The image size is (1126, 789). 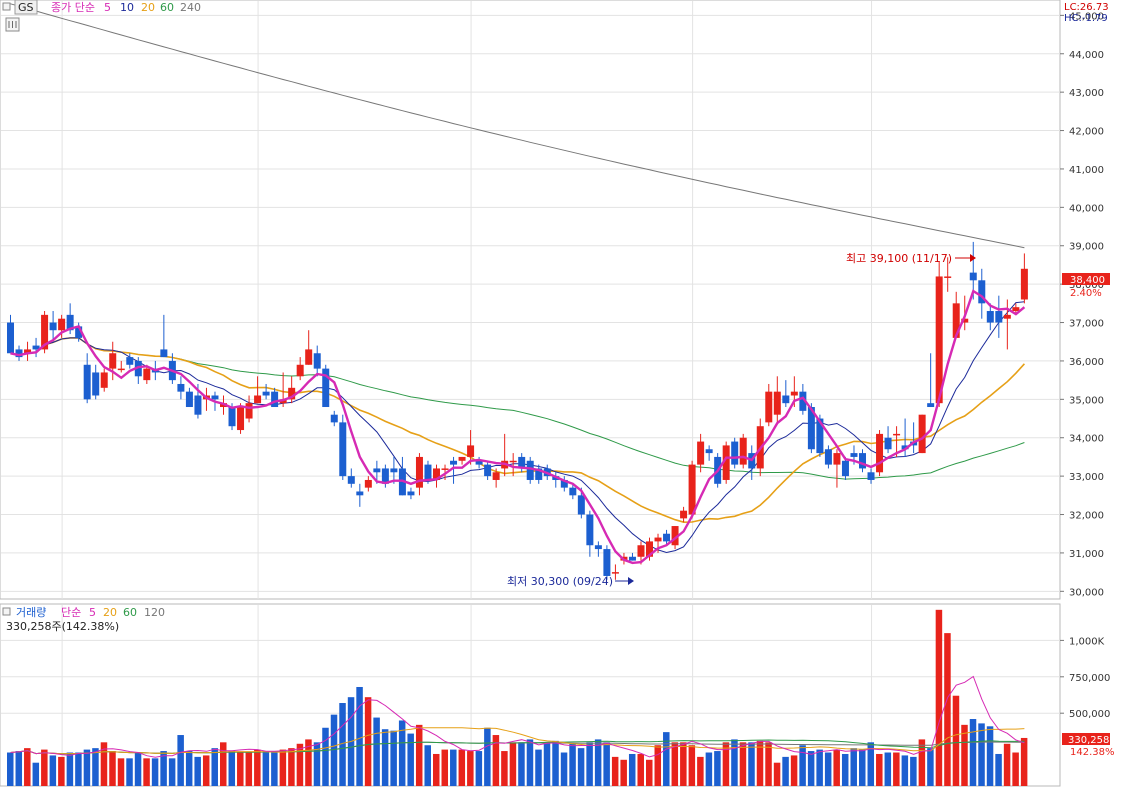 I want to click on ma-prefix-label: 종가 단순, so click(x=73, y=7).